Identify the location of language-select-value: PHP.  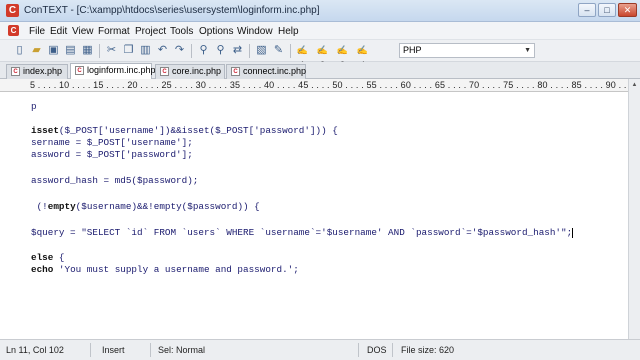
(412, 50).